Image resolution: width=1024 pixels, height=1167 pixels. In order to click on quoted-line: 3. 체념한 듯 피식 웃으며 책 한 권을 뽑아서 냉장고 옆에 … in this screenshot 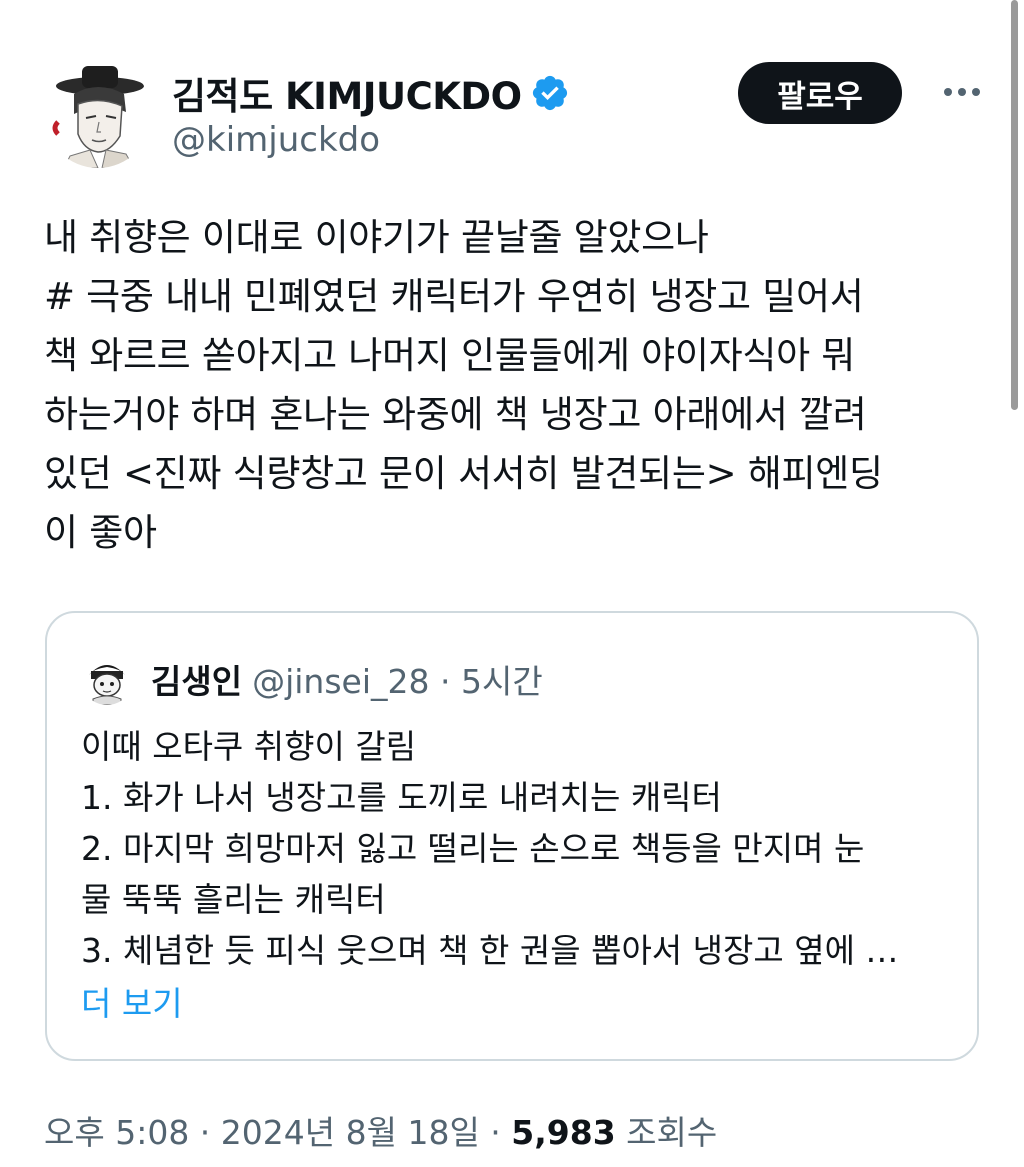, I will do `click(490, 950)`.